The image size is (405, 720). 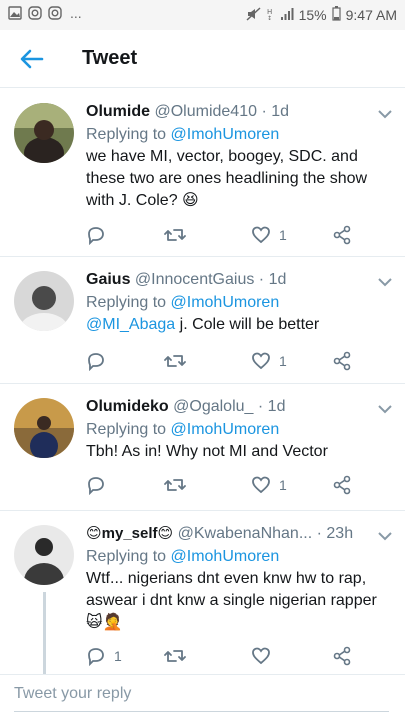 What do you see at coordinates (118, 656) in the screenshot?
I see `reply-count: 1` at bounding box center [118, 656].